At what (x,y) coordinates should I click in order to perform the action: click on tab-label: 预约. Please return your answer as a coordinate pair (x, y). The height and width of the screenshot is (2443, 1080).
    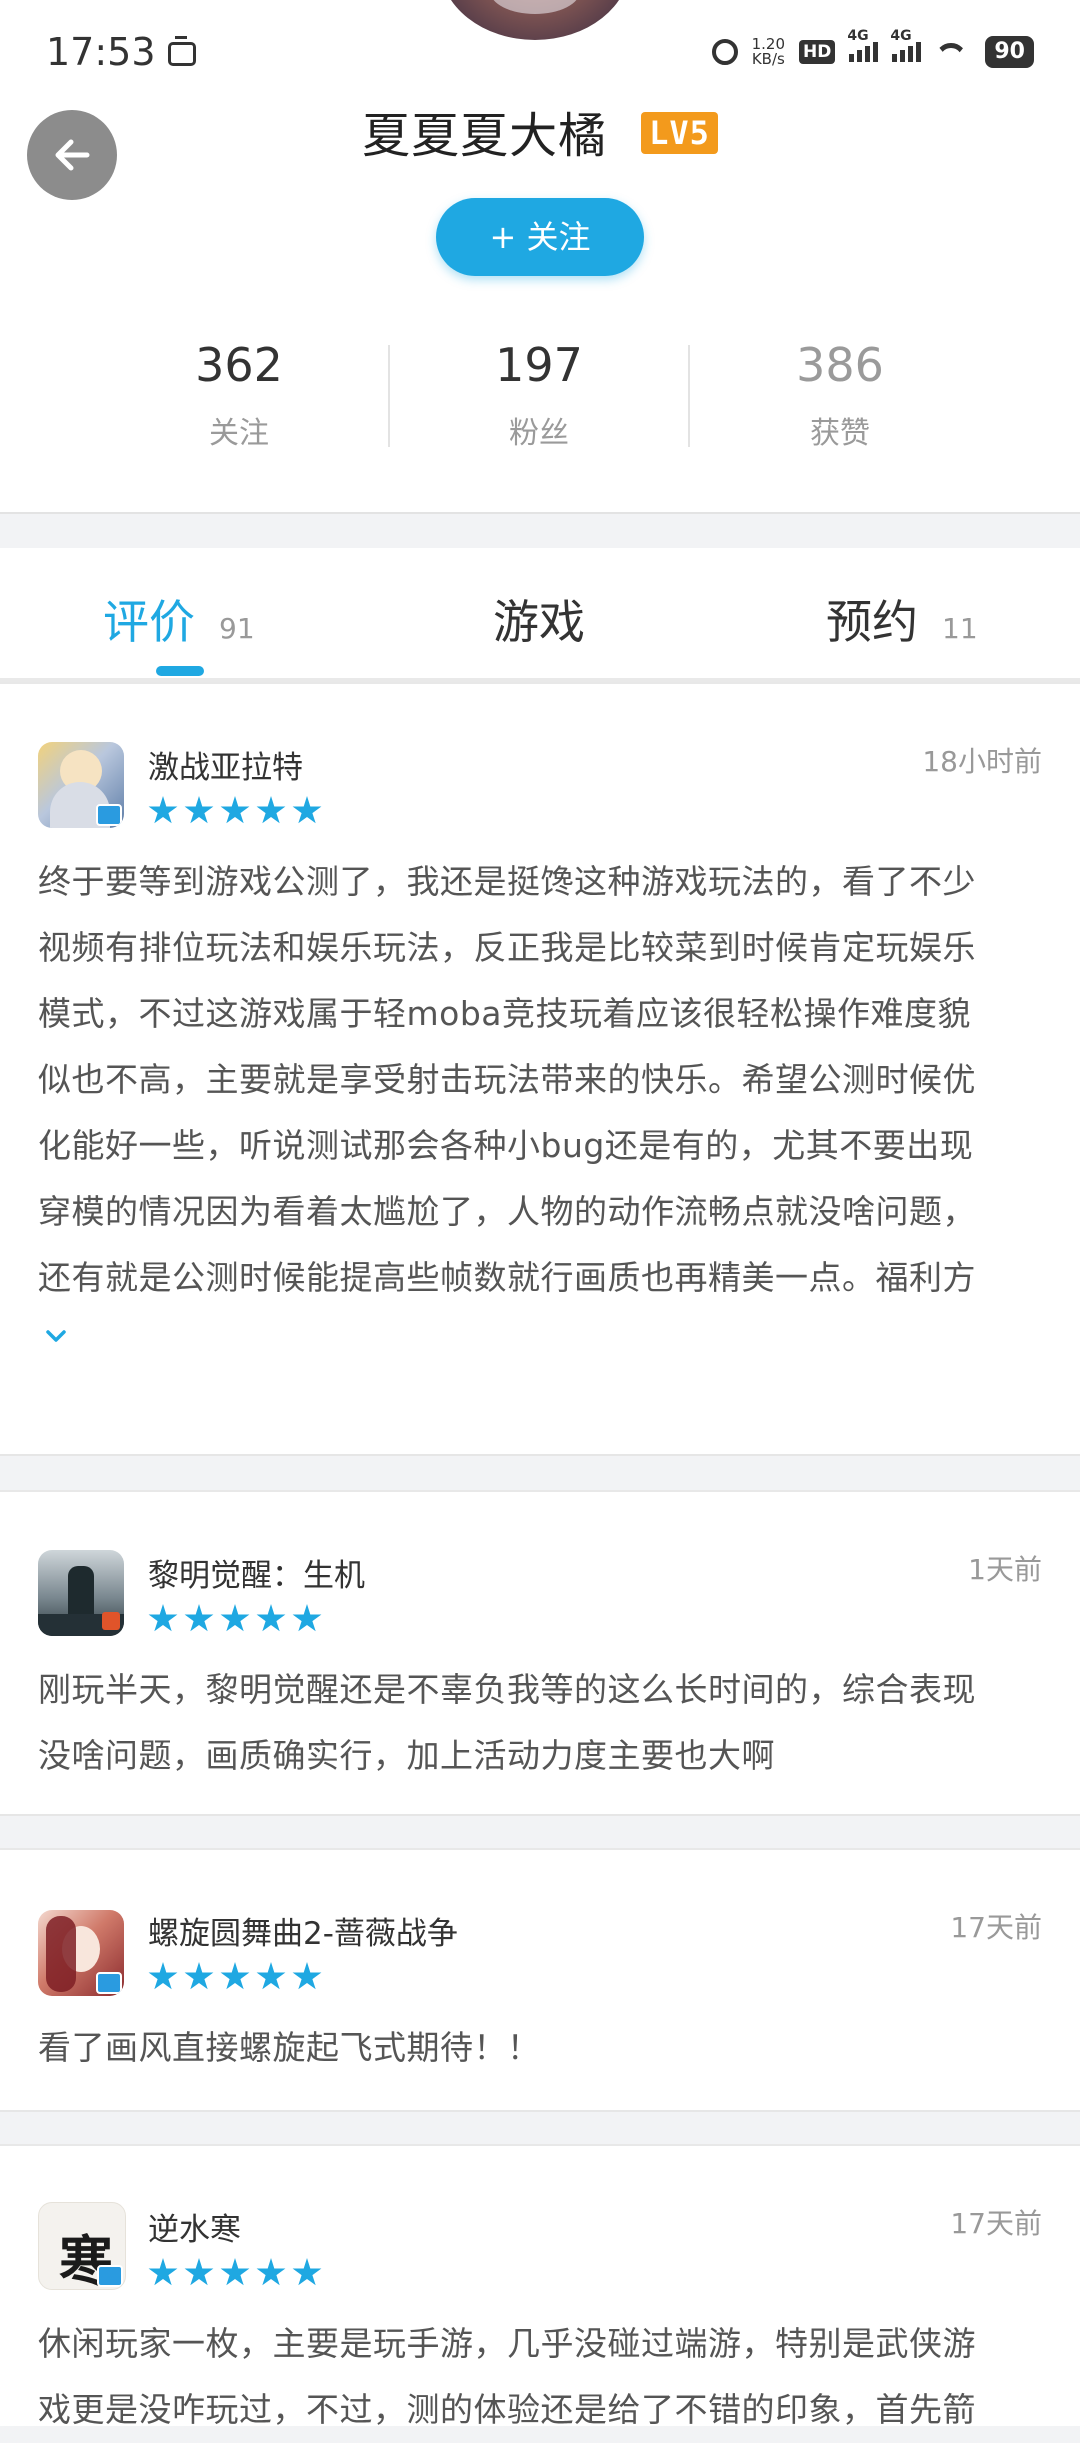
    Looking at the image, I should click on (872, 622).